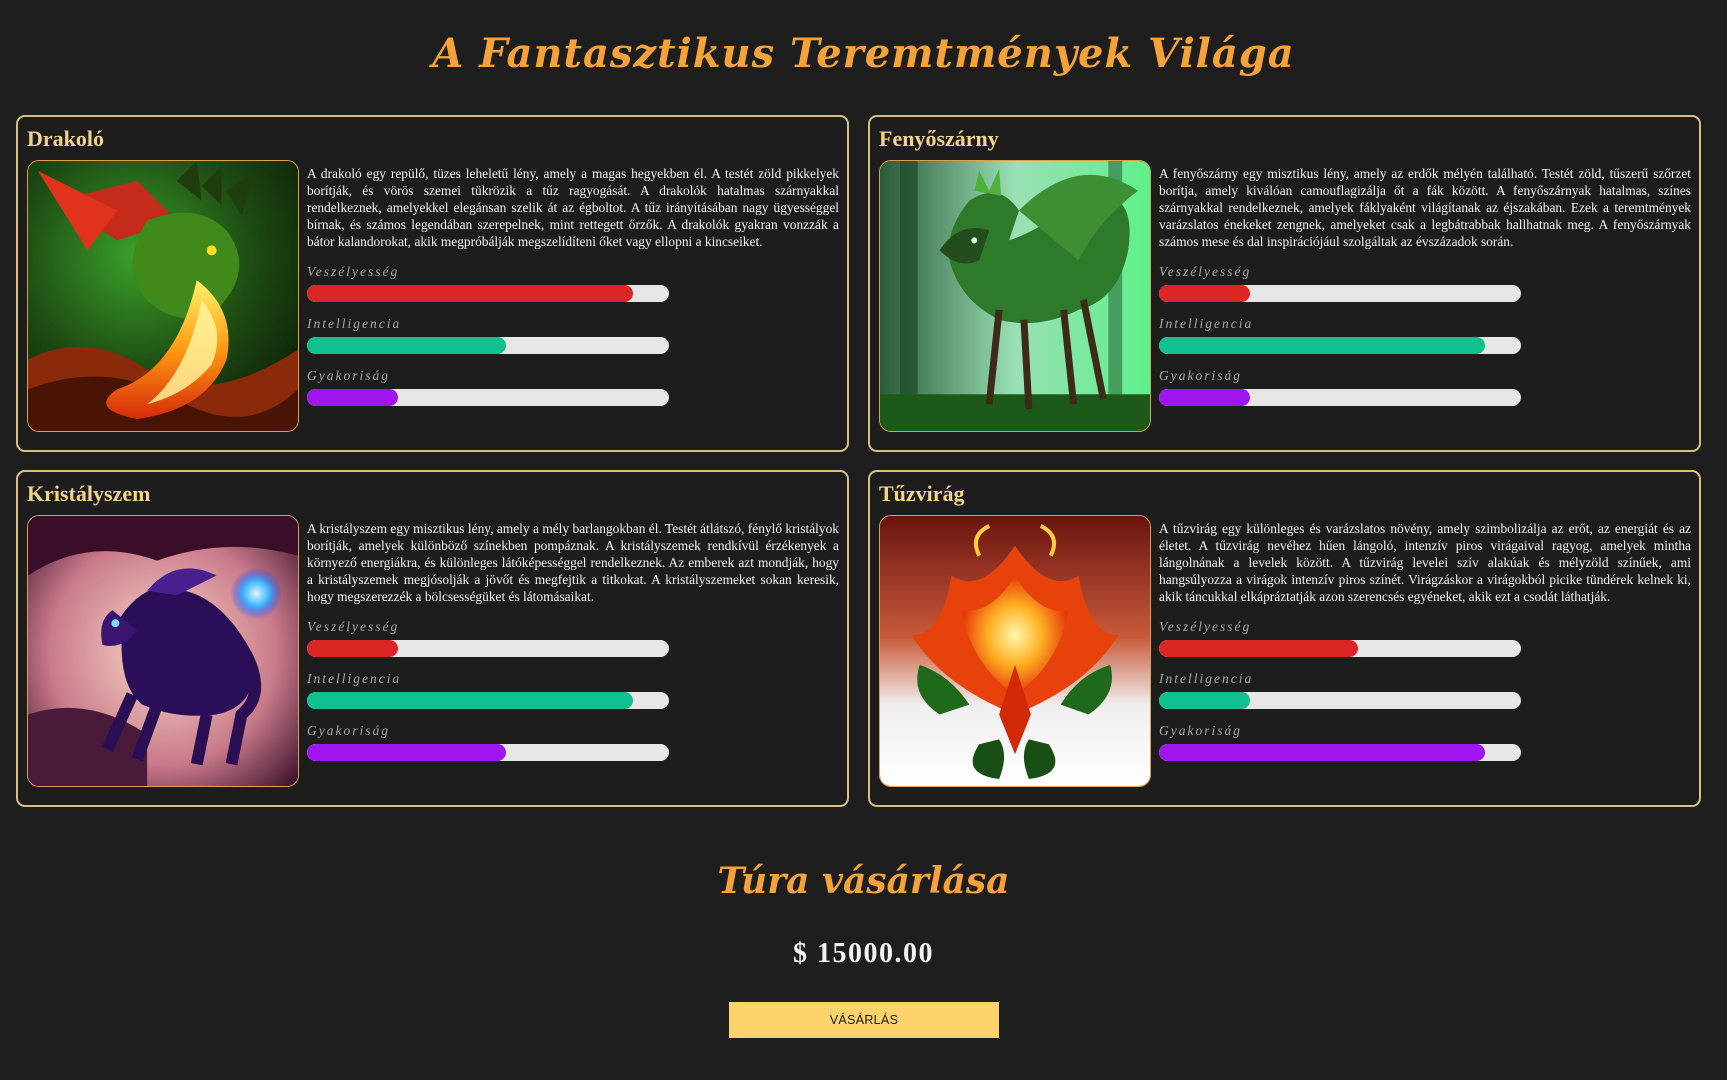  I want to click on page-title: A Fantasztikus Teremtmények Világa, so click(863, 53).